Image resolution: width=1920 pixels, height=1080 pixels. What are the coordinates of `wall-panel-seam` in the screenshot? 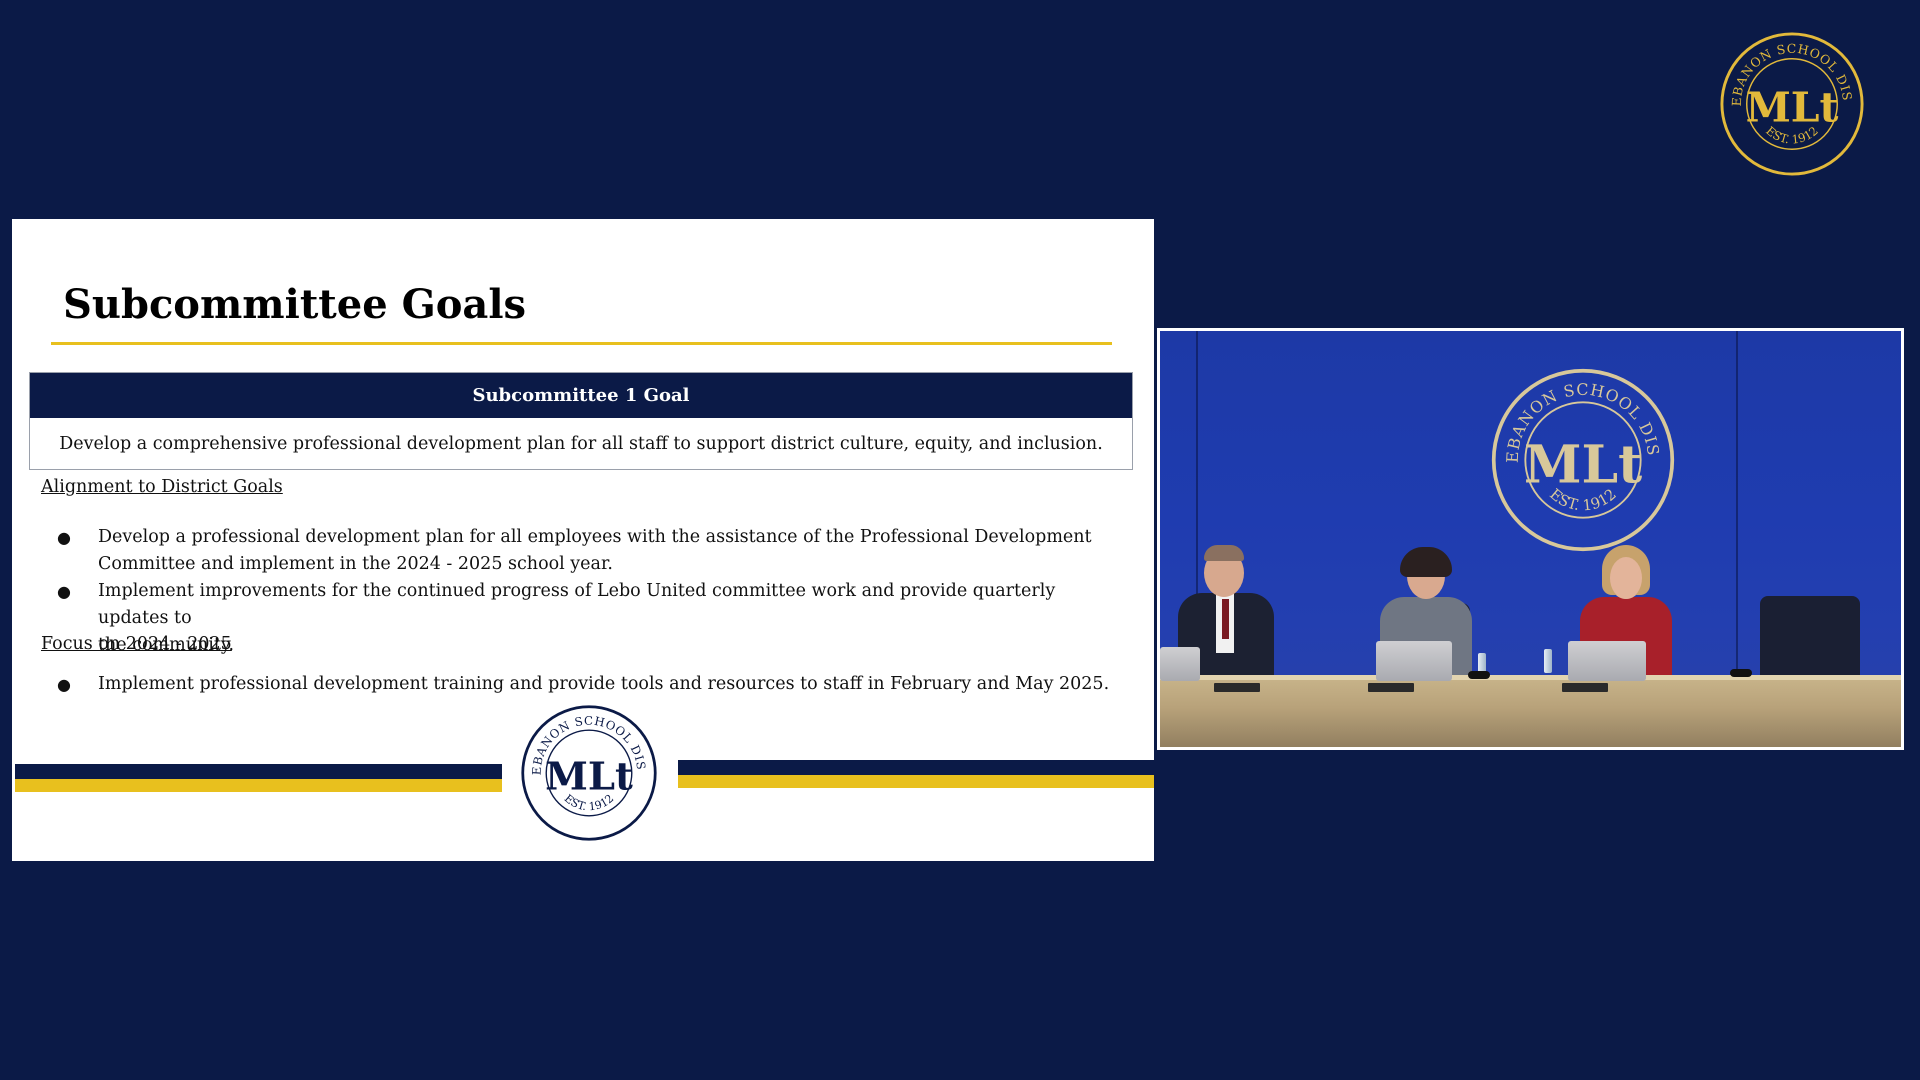 It's located at (1737, 501).